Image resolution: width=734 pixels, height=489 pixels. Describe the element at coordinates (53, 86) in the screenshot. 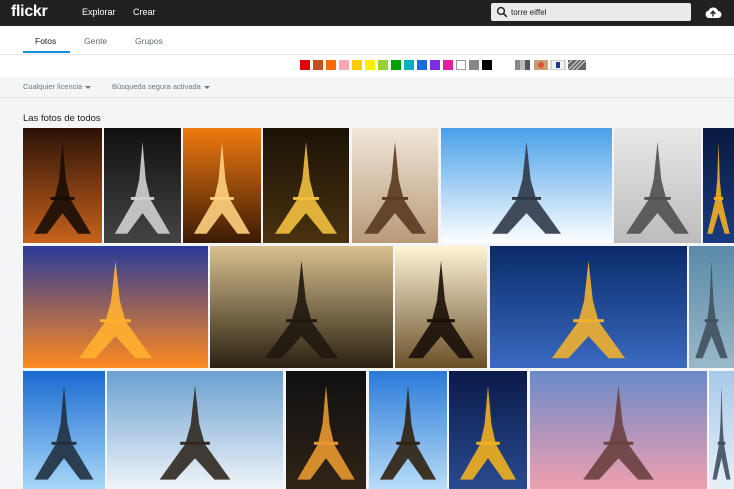

I see `license-filter-label: Cualquier licencia` at that location.